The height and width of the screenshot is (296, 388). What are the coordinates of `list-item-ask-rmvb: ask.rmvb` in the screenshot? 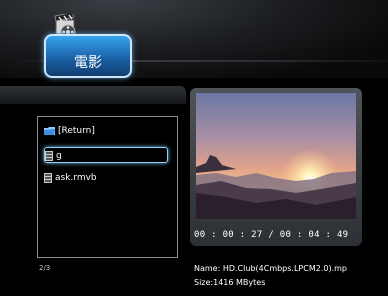 It's located at (108, 178).